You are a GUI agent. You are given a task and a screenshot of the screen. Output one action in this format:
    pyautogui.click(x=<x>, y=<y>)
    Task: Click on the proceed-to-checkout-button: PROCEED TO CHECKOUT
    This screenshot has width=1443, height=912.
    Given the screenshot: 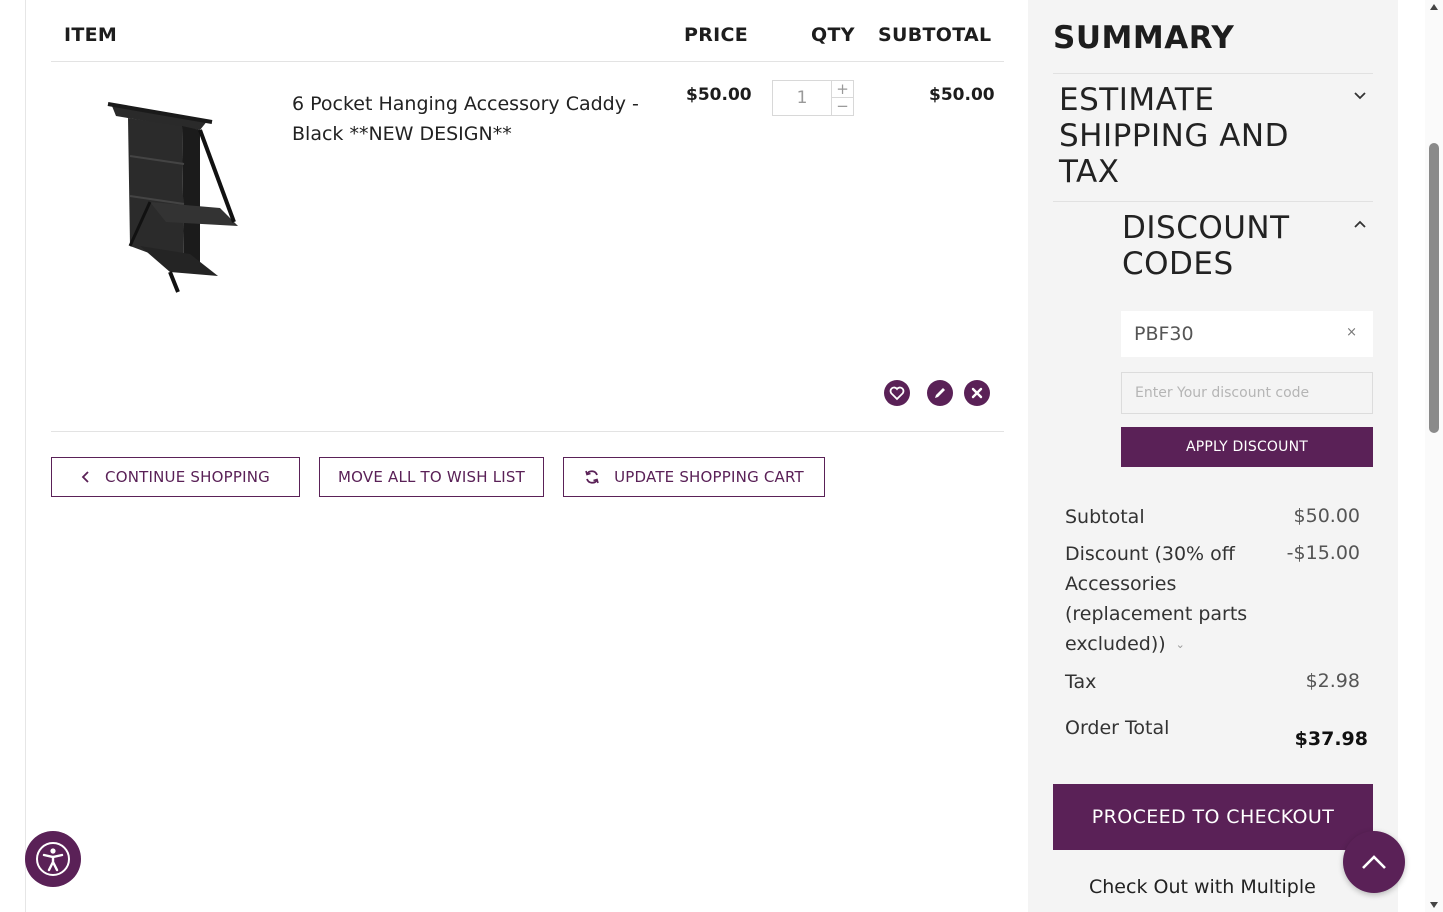 What is the action you would take?
    pyautogui.click(x=1213, y=817)
    